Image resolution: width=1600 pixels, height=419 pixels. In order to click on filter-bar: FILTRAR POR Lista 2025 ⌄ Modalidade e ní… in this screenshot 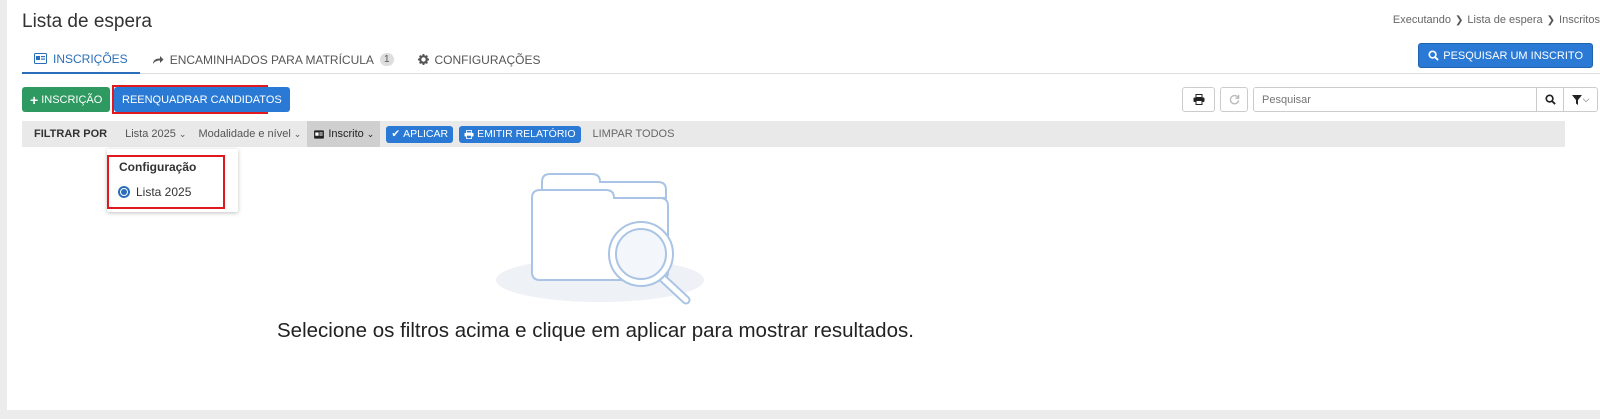, I will do `click(793, 134)`.